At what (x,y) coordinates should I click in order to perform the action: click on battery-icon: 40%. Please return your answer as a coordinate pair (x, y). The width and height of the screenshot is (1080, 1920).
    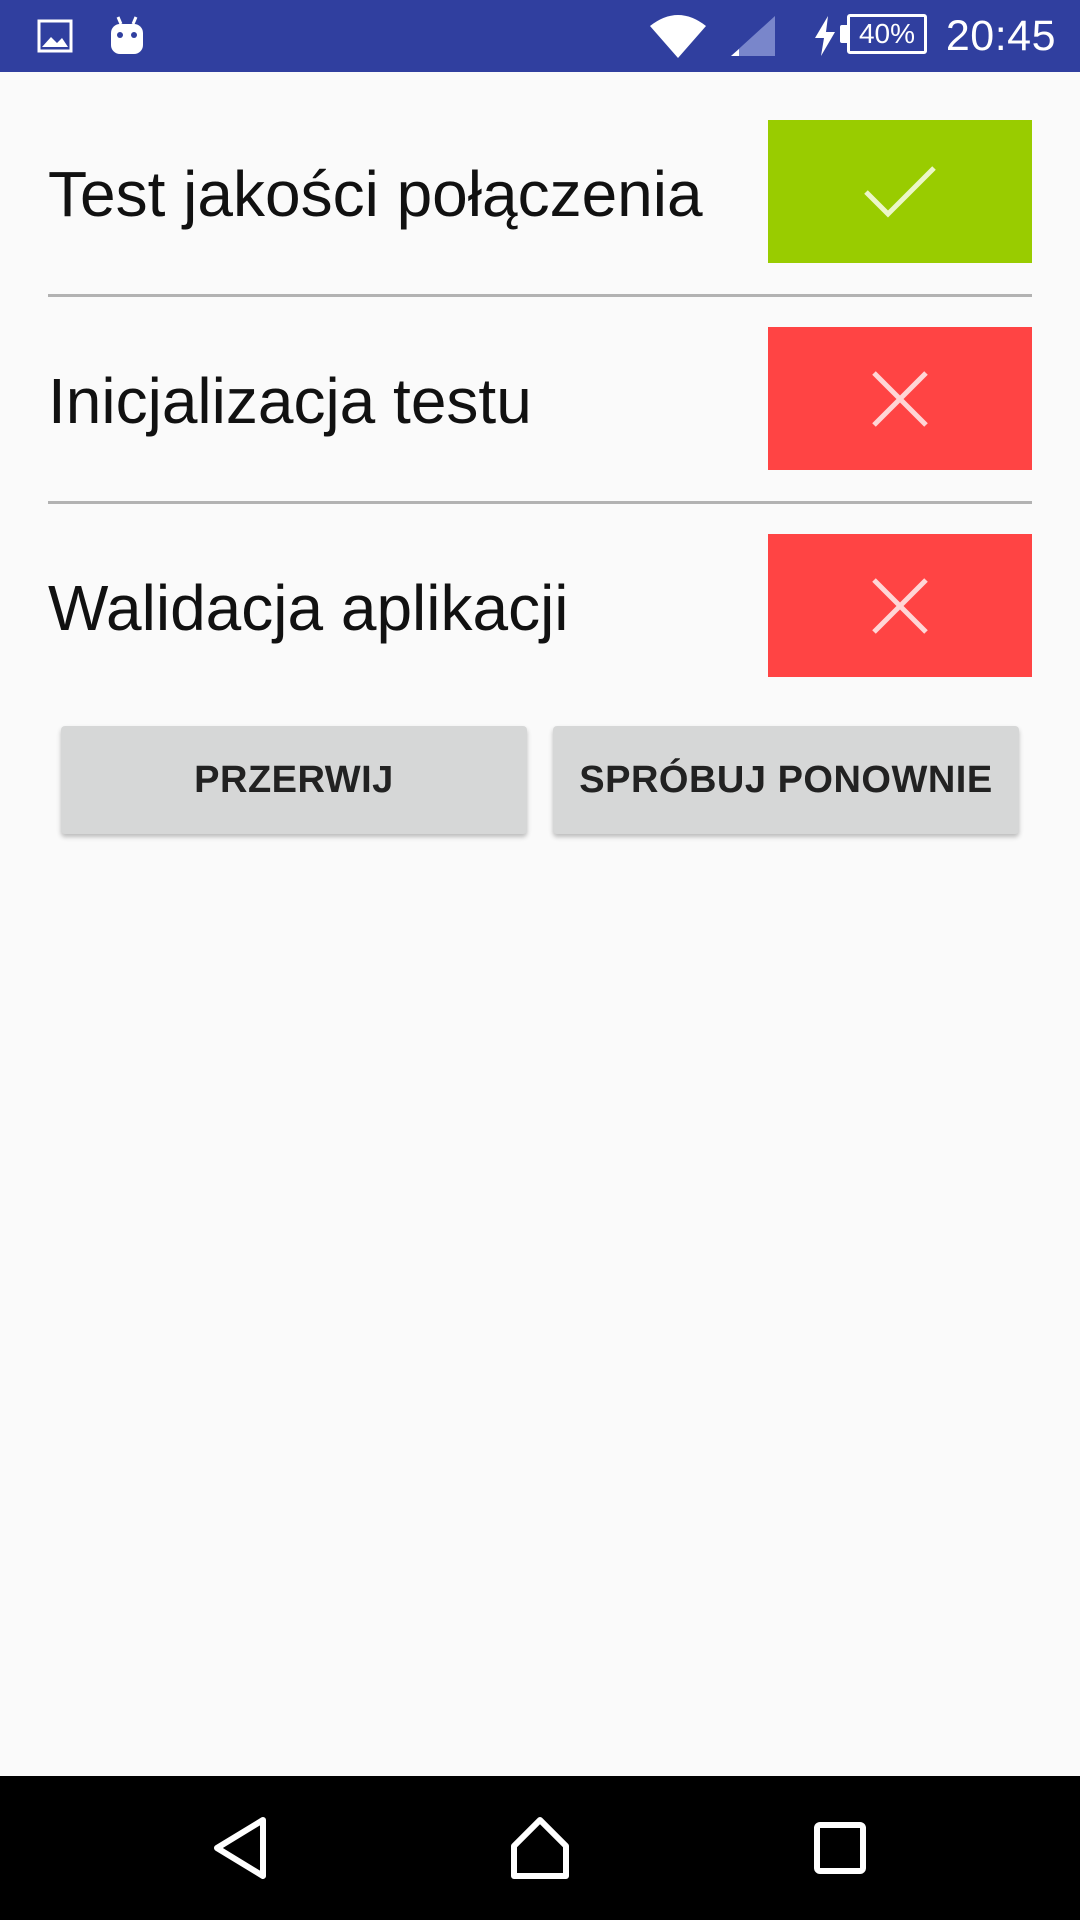
    Looking at the image, I should click on (887, 34).